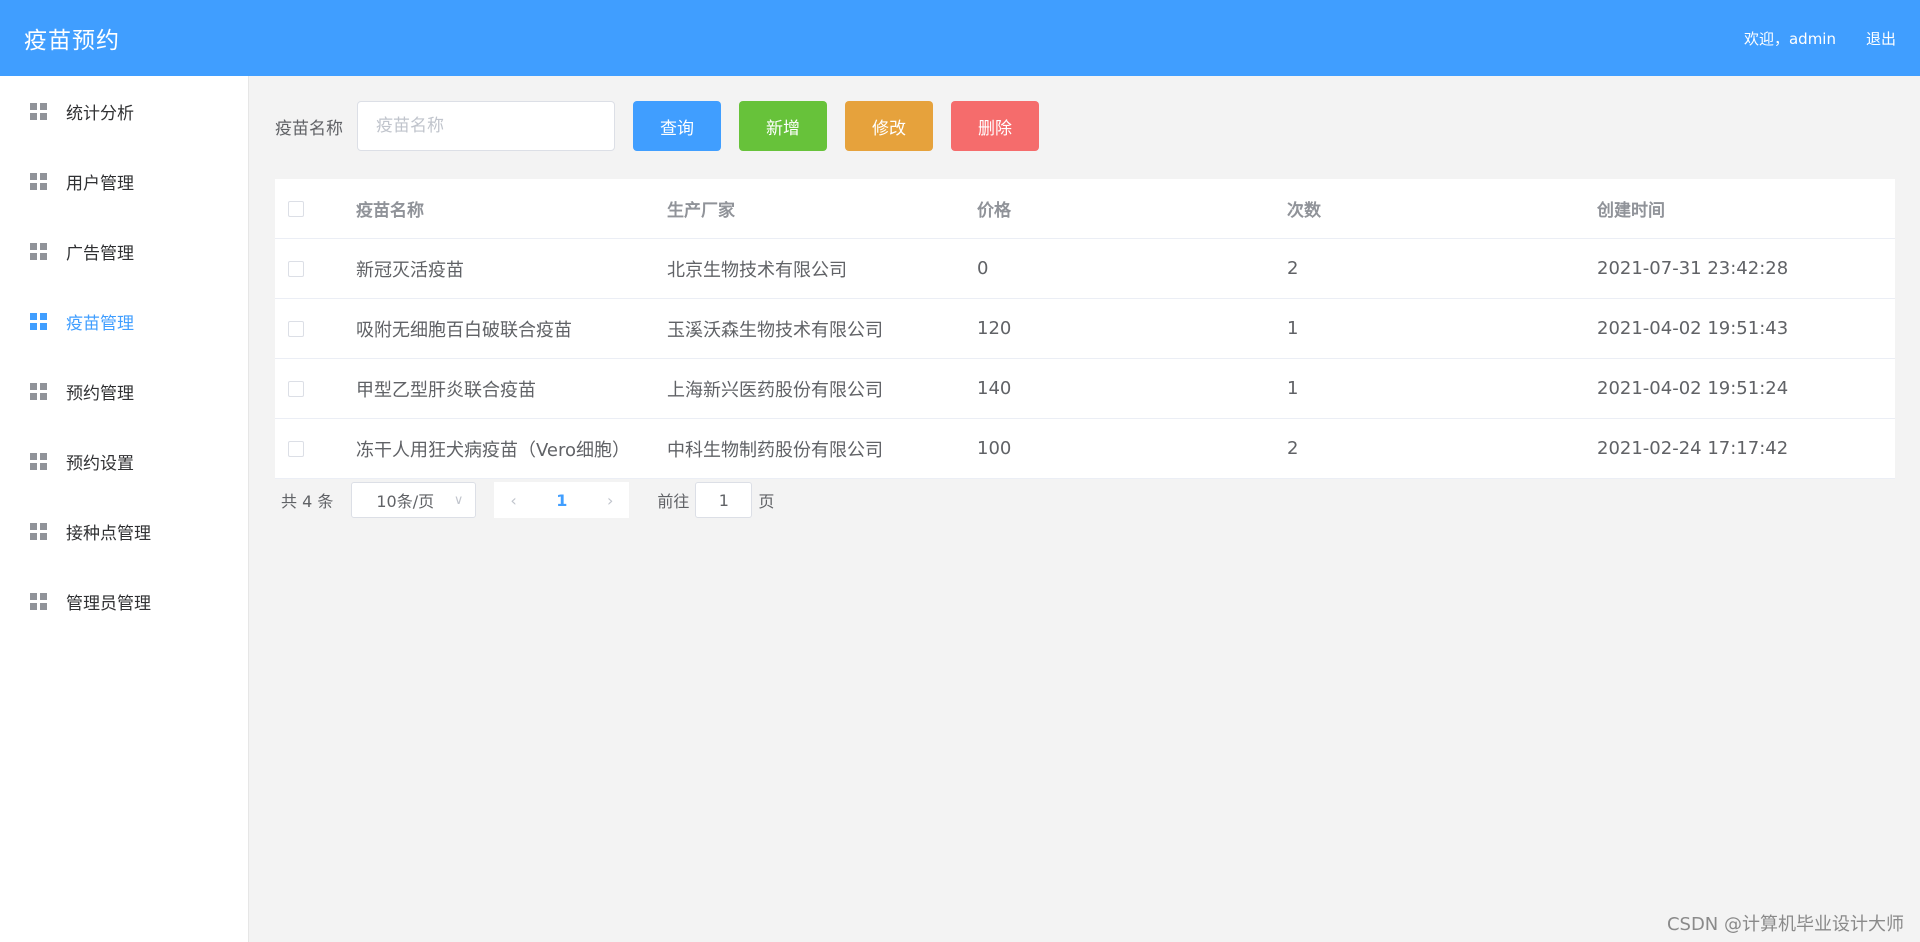  Describe the element at coordinates (309, 128) in the screenshot. I see `search-label: 疫苗名称` at that location.